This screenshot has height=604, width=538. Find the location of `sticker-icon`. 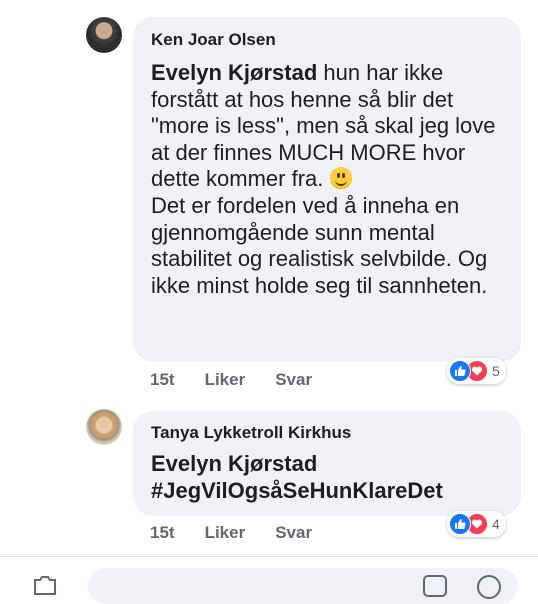

sticker-icon is located at coordinates (435, 585).